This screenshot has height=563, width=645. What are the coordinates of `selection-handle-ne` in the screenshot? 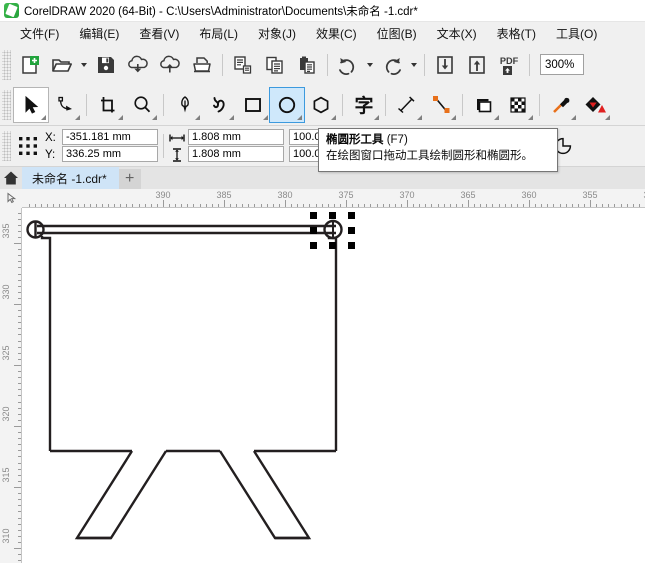 It's located at (351, 215).